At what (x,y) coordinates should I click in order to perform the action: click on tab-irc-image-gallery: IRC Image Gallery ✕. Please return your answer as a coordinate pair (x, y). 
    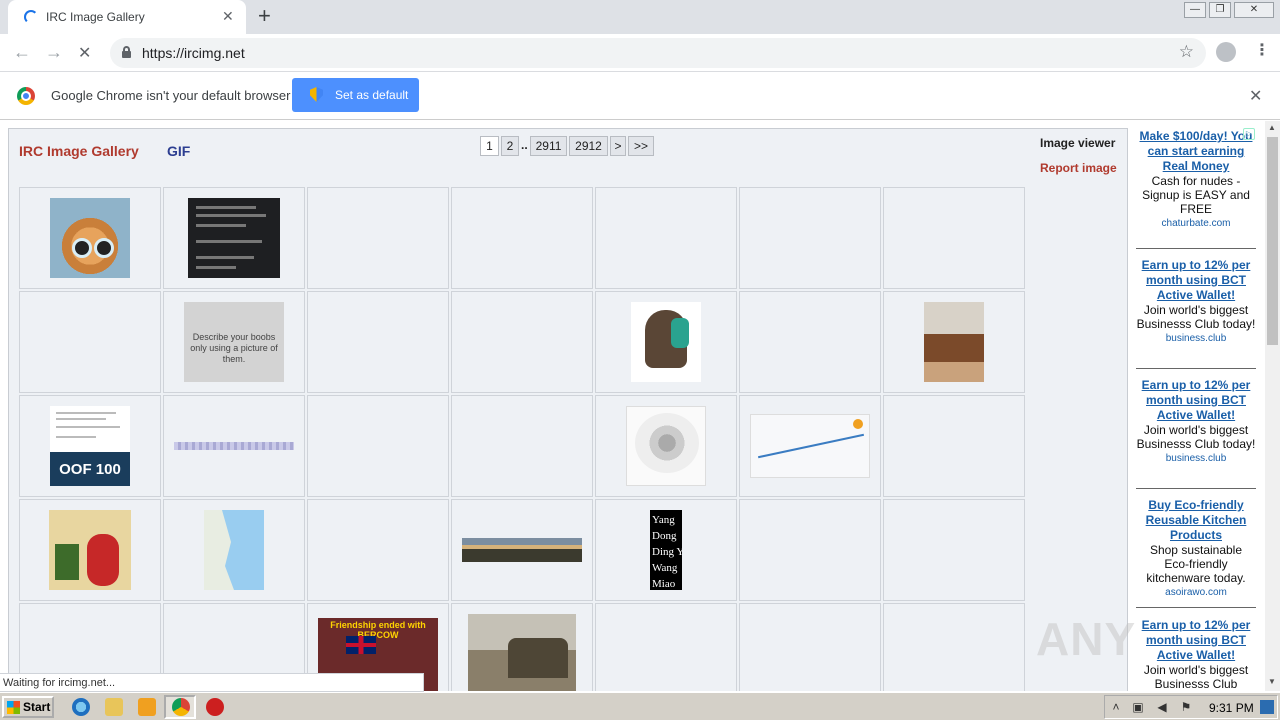
    Looking at the image, I should click on (127, 17).